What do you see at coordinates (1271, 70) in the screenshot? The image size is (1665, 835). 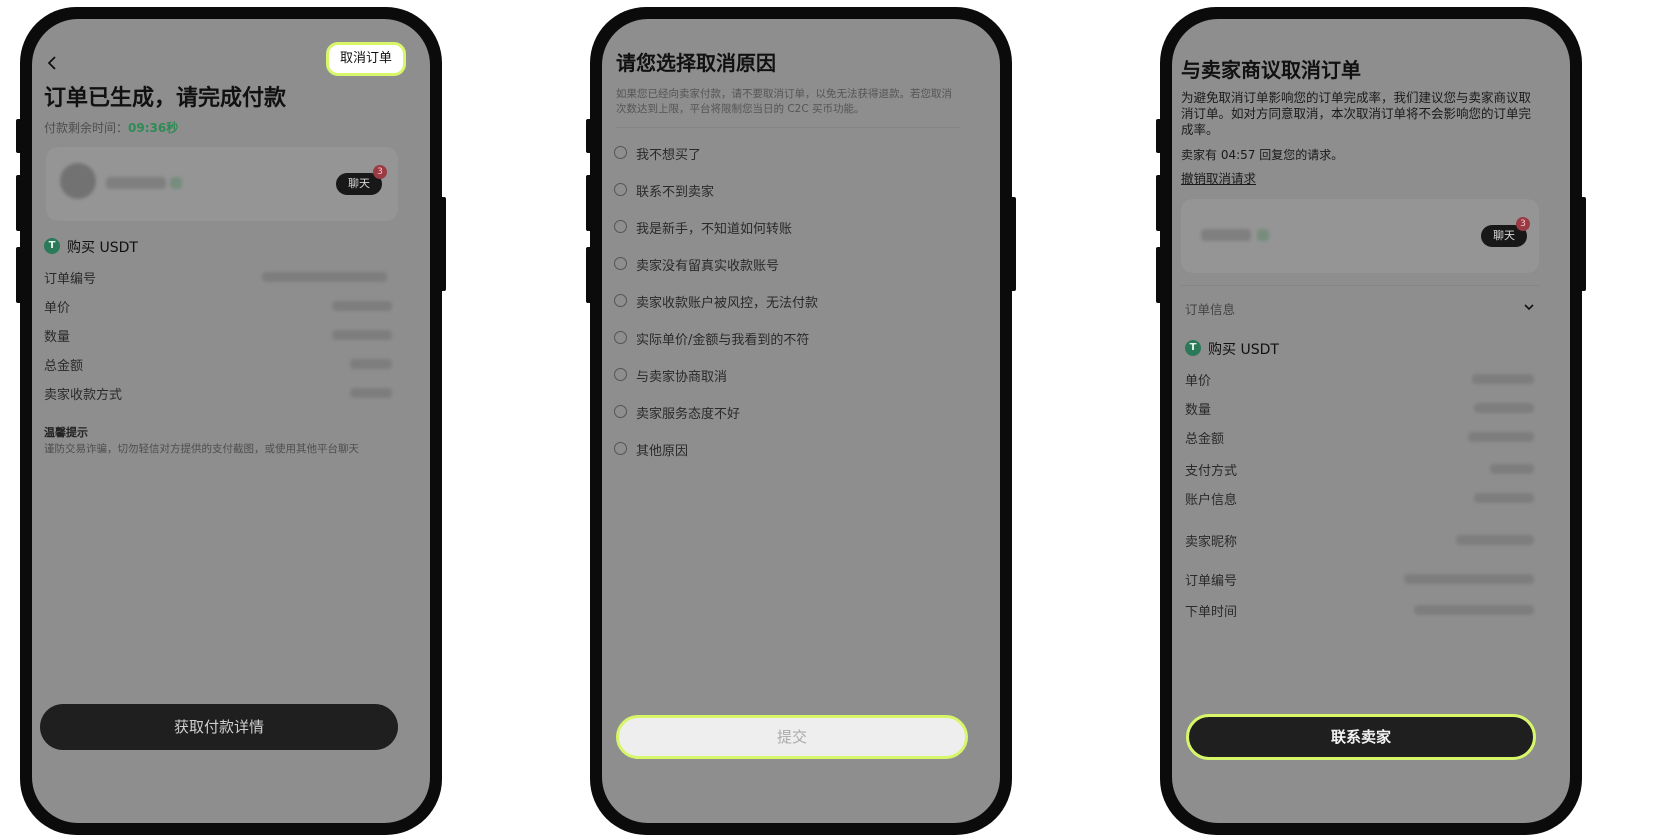 I see `page-title: 与卖家商议取消订单` at bounding box center [1271, 70].